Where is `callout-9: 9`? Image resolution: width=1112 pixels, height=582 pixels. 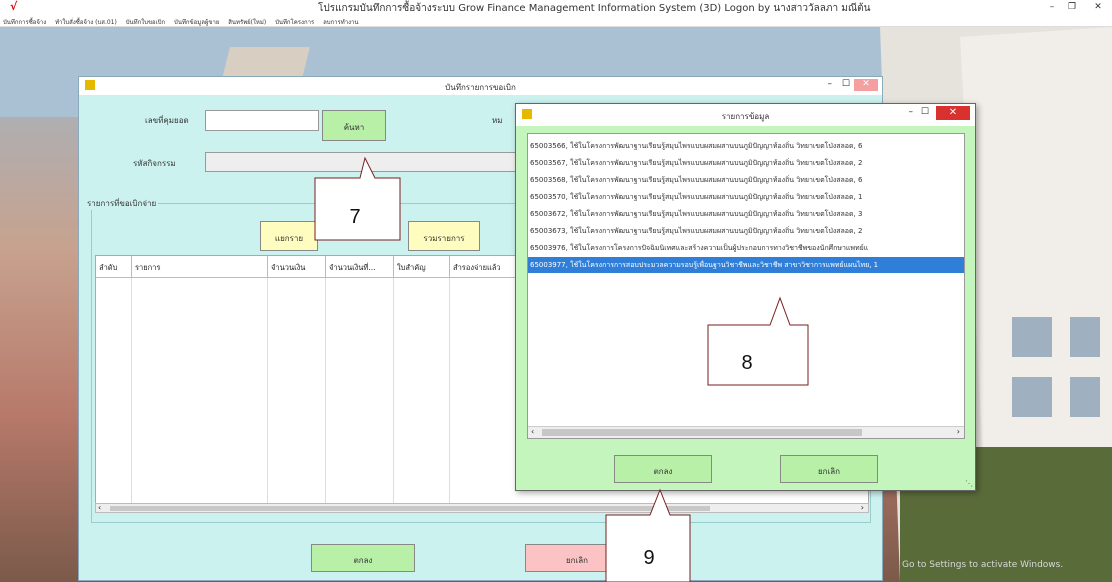 callout-9: 9 is located at coordinates (649, 558).